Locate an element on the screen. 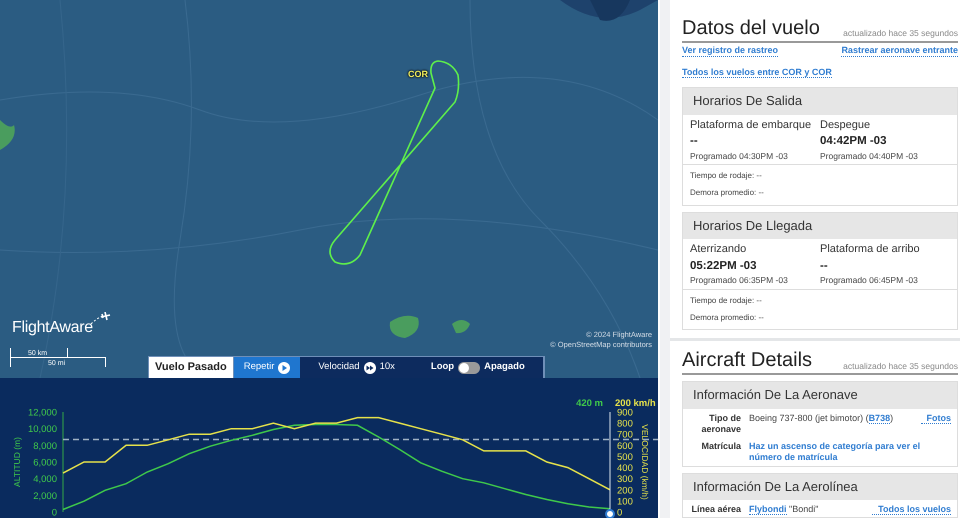  altitude-readout: 420 m is located at coordinates (589, 403).